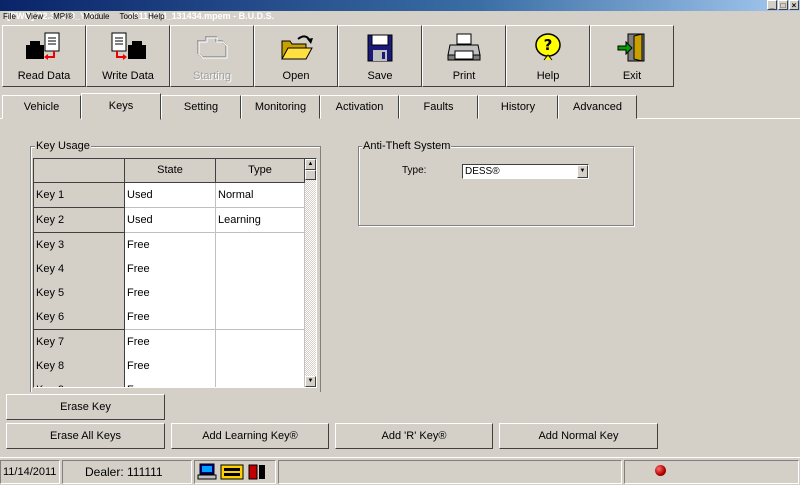 The image size is (800, 485). I want to click on tab-activation: Activation, so click(359, 107).